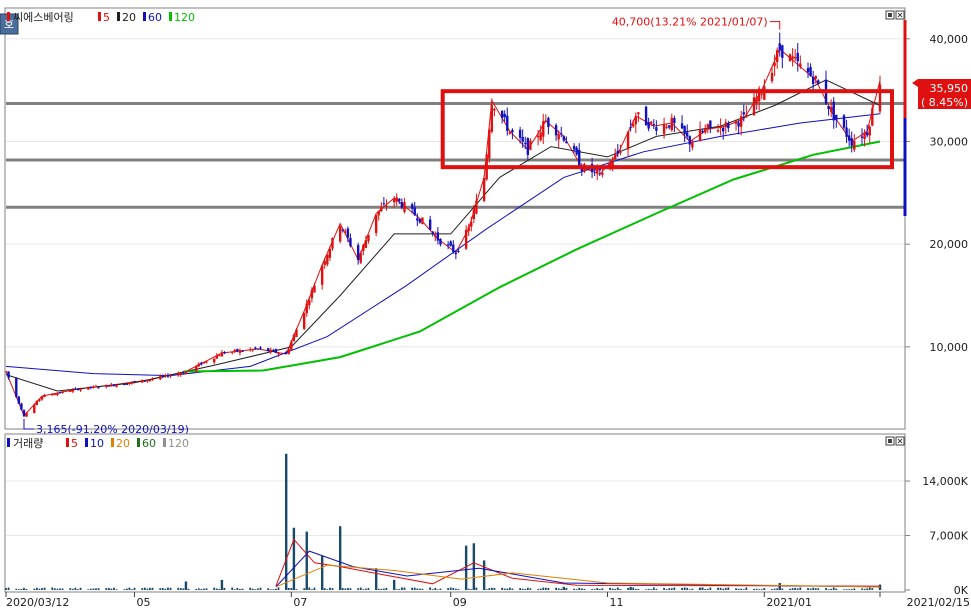 This screenshot has height=608, width=971. Describe the element at coordinates (617, 602) in the screenshot. I see `x-tick-label: 11` at that location.